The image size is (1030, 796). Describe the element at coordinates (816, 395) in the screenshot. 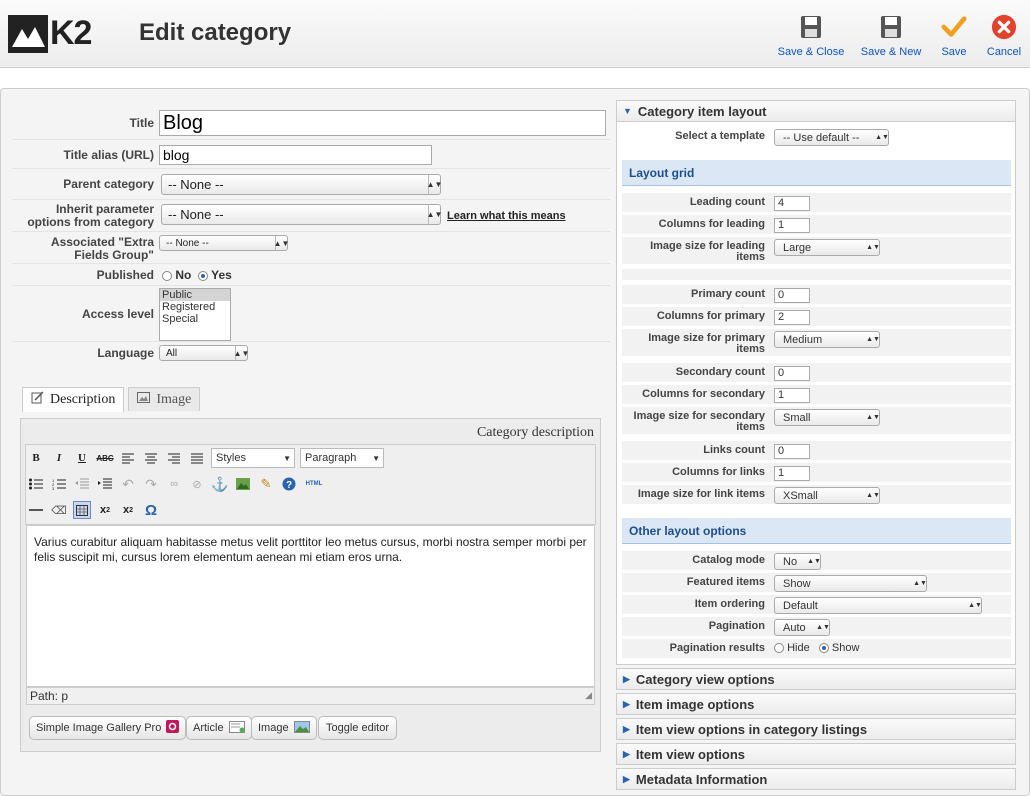

I see `layout-grid-row: Columns for secondary 1` at that location.